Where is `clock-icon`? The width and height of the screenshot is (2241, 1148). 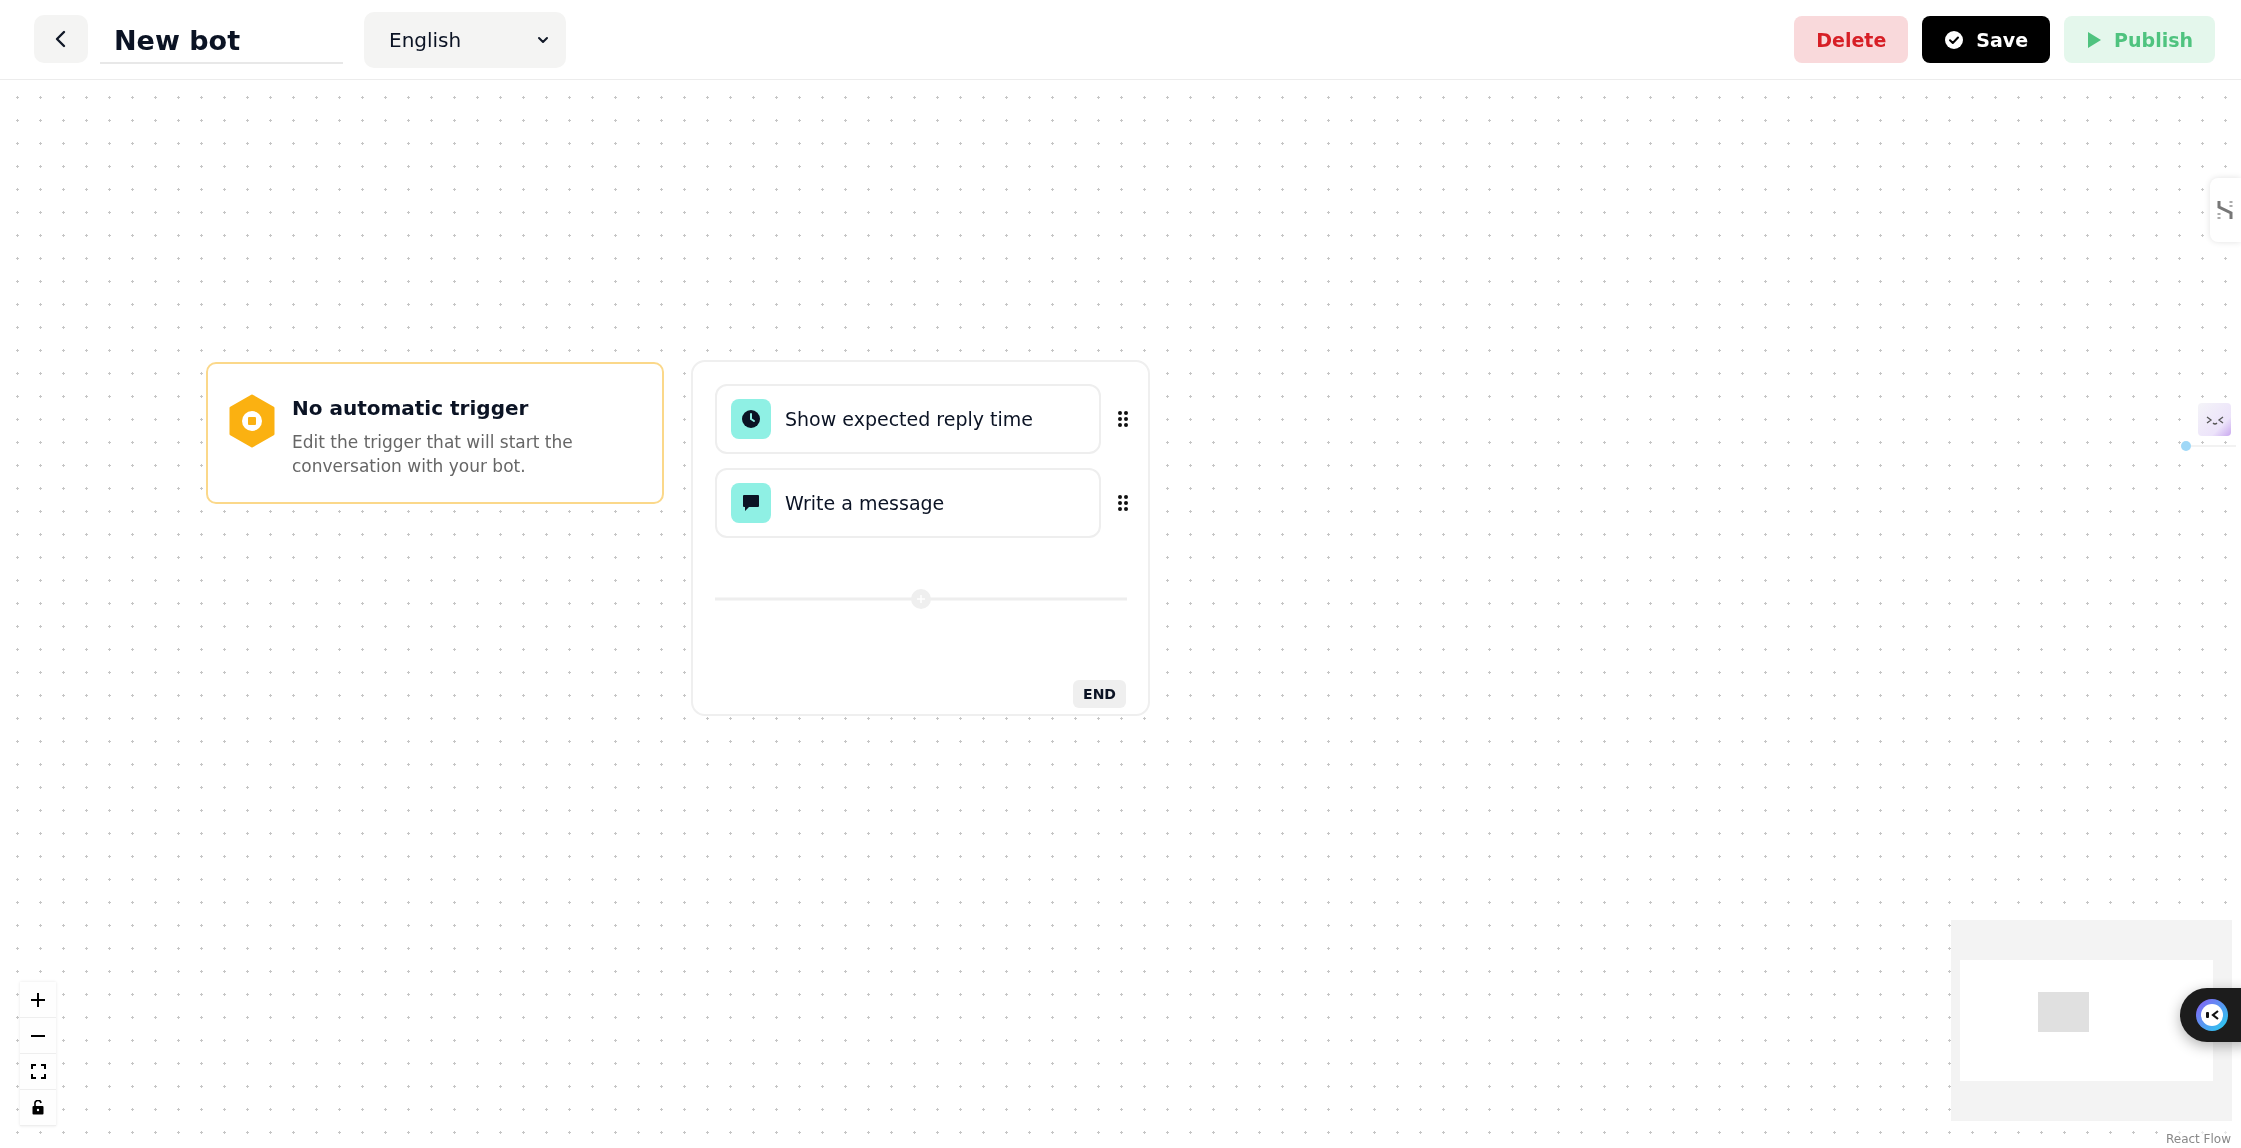 clock-icon is located at coordinates (751, 419).